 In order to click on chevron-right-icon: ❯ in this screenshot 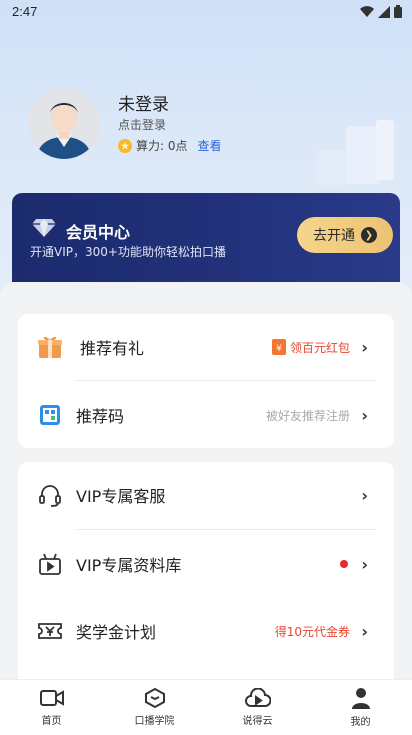, I will do `click(369, 235)`.